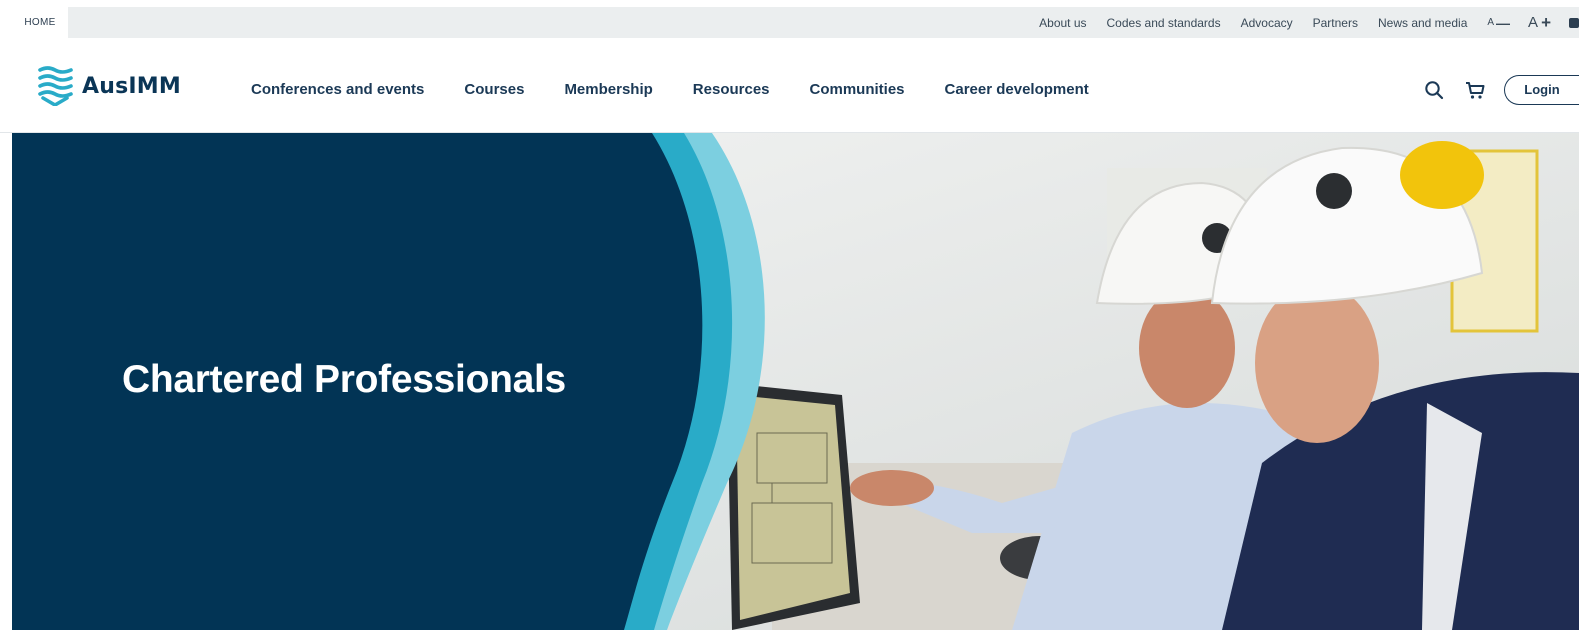  Describe the element at coordinates (337, 89) in the screenshot. I see `nav-conferences-events: Conferences and events` at that location.